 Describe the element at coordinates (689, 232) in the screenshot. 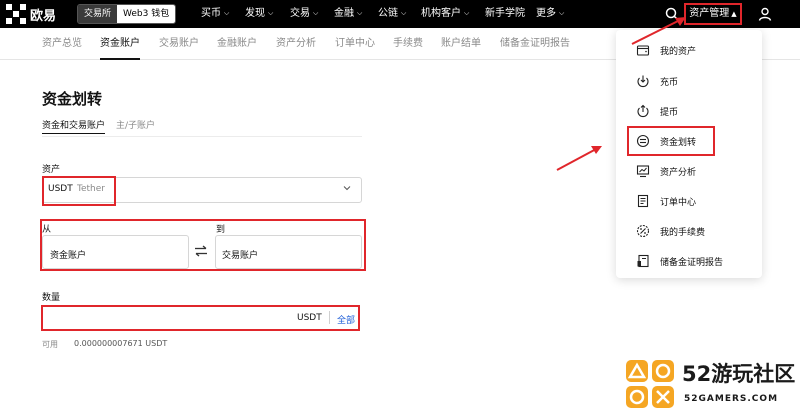

I see `dropdown-item-my-fees: 我的手续费` at that location.